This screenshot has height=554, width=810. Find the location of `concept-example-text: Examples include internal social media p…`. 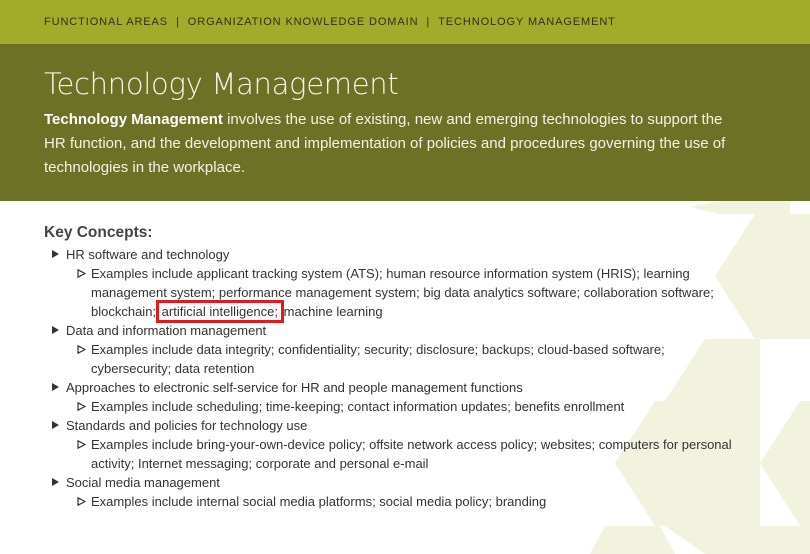

concept-example-text: Examples include internal social media p… is located at coordinates (319, 501).